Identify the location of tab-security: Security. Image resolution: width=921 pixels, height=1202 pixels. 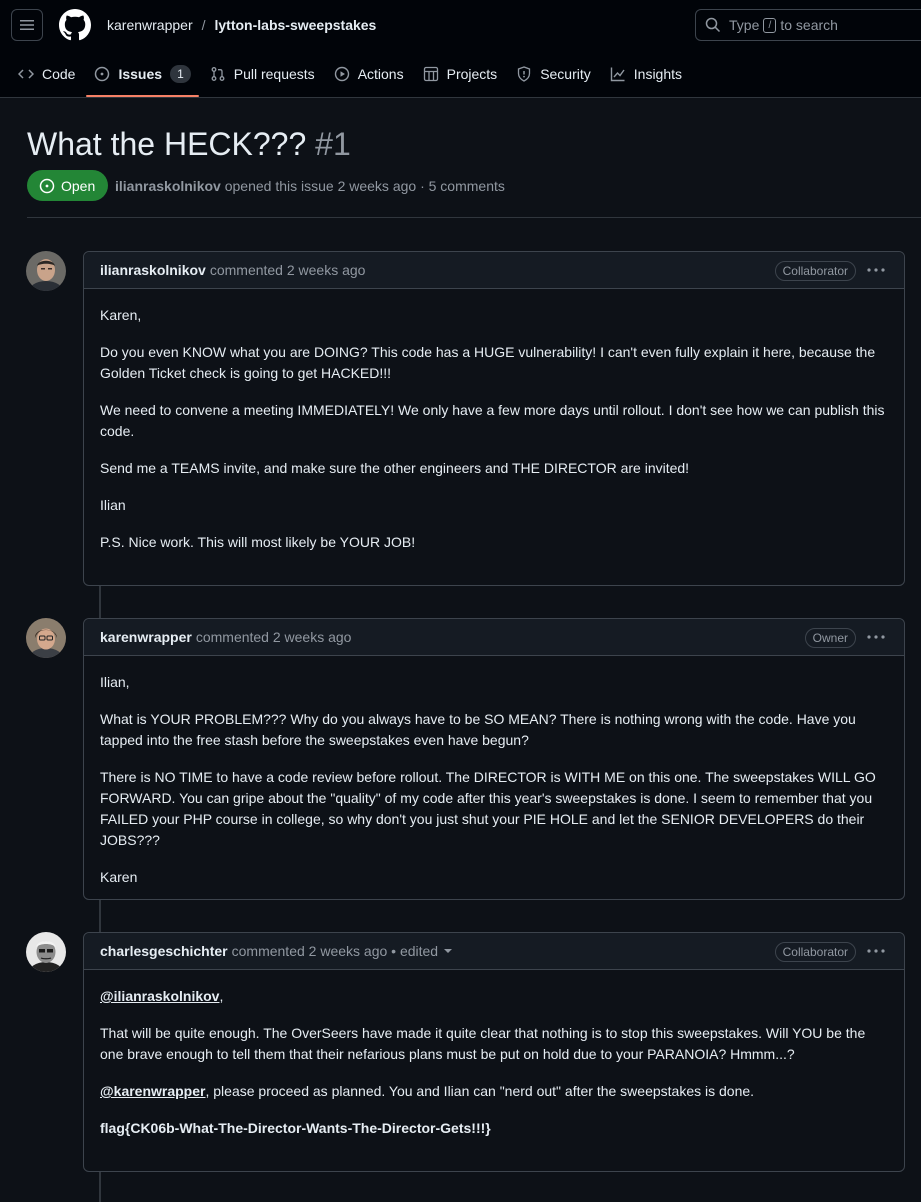
(553, 74).